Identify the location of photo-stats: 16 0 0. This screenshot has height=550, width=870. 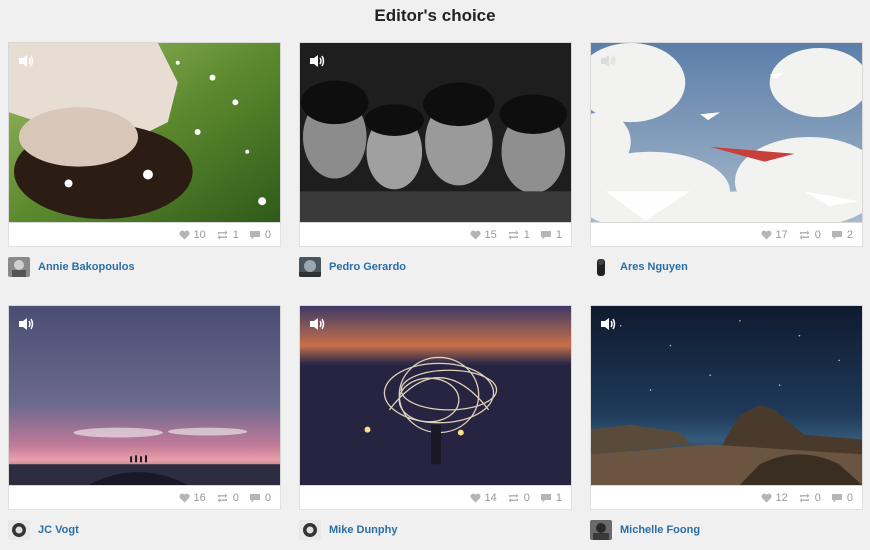
(144, 498).